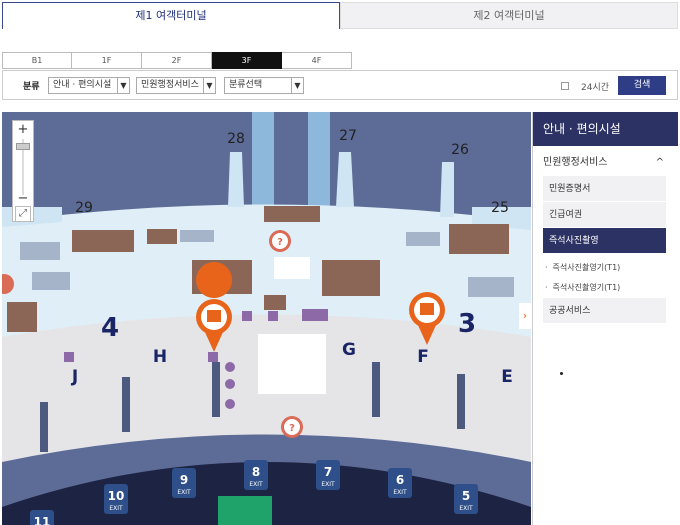 The image size is (680, 525). I want to click on terminal-tabs: 제1 여객터미널 제2 여객터미널, so click(340, 15).